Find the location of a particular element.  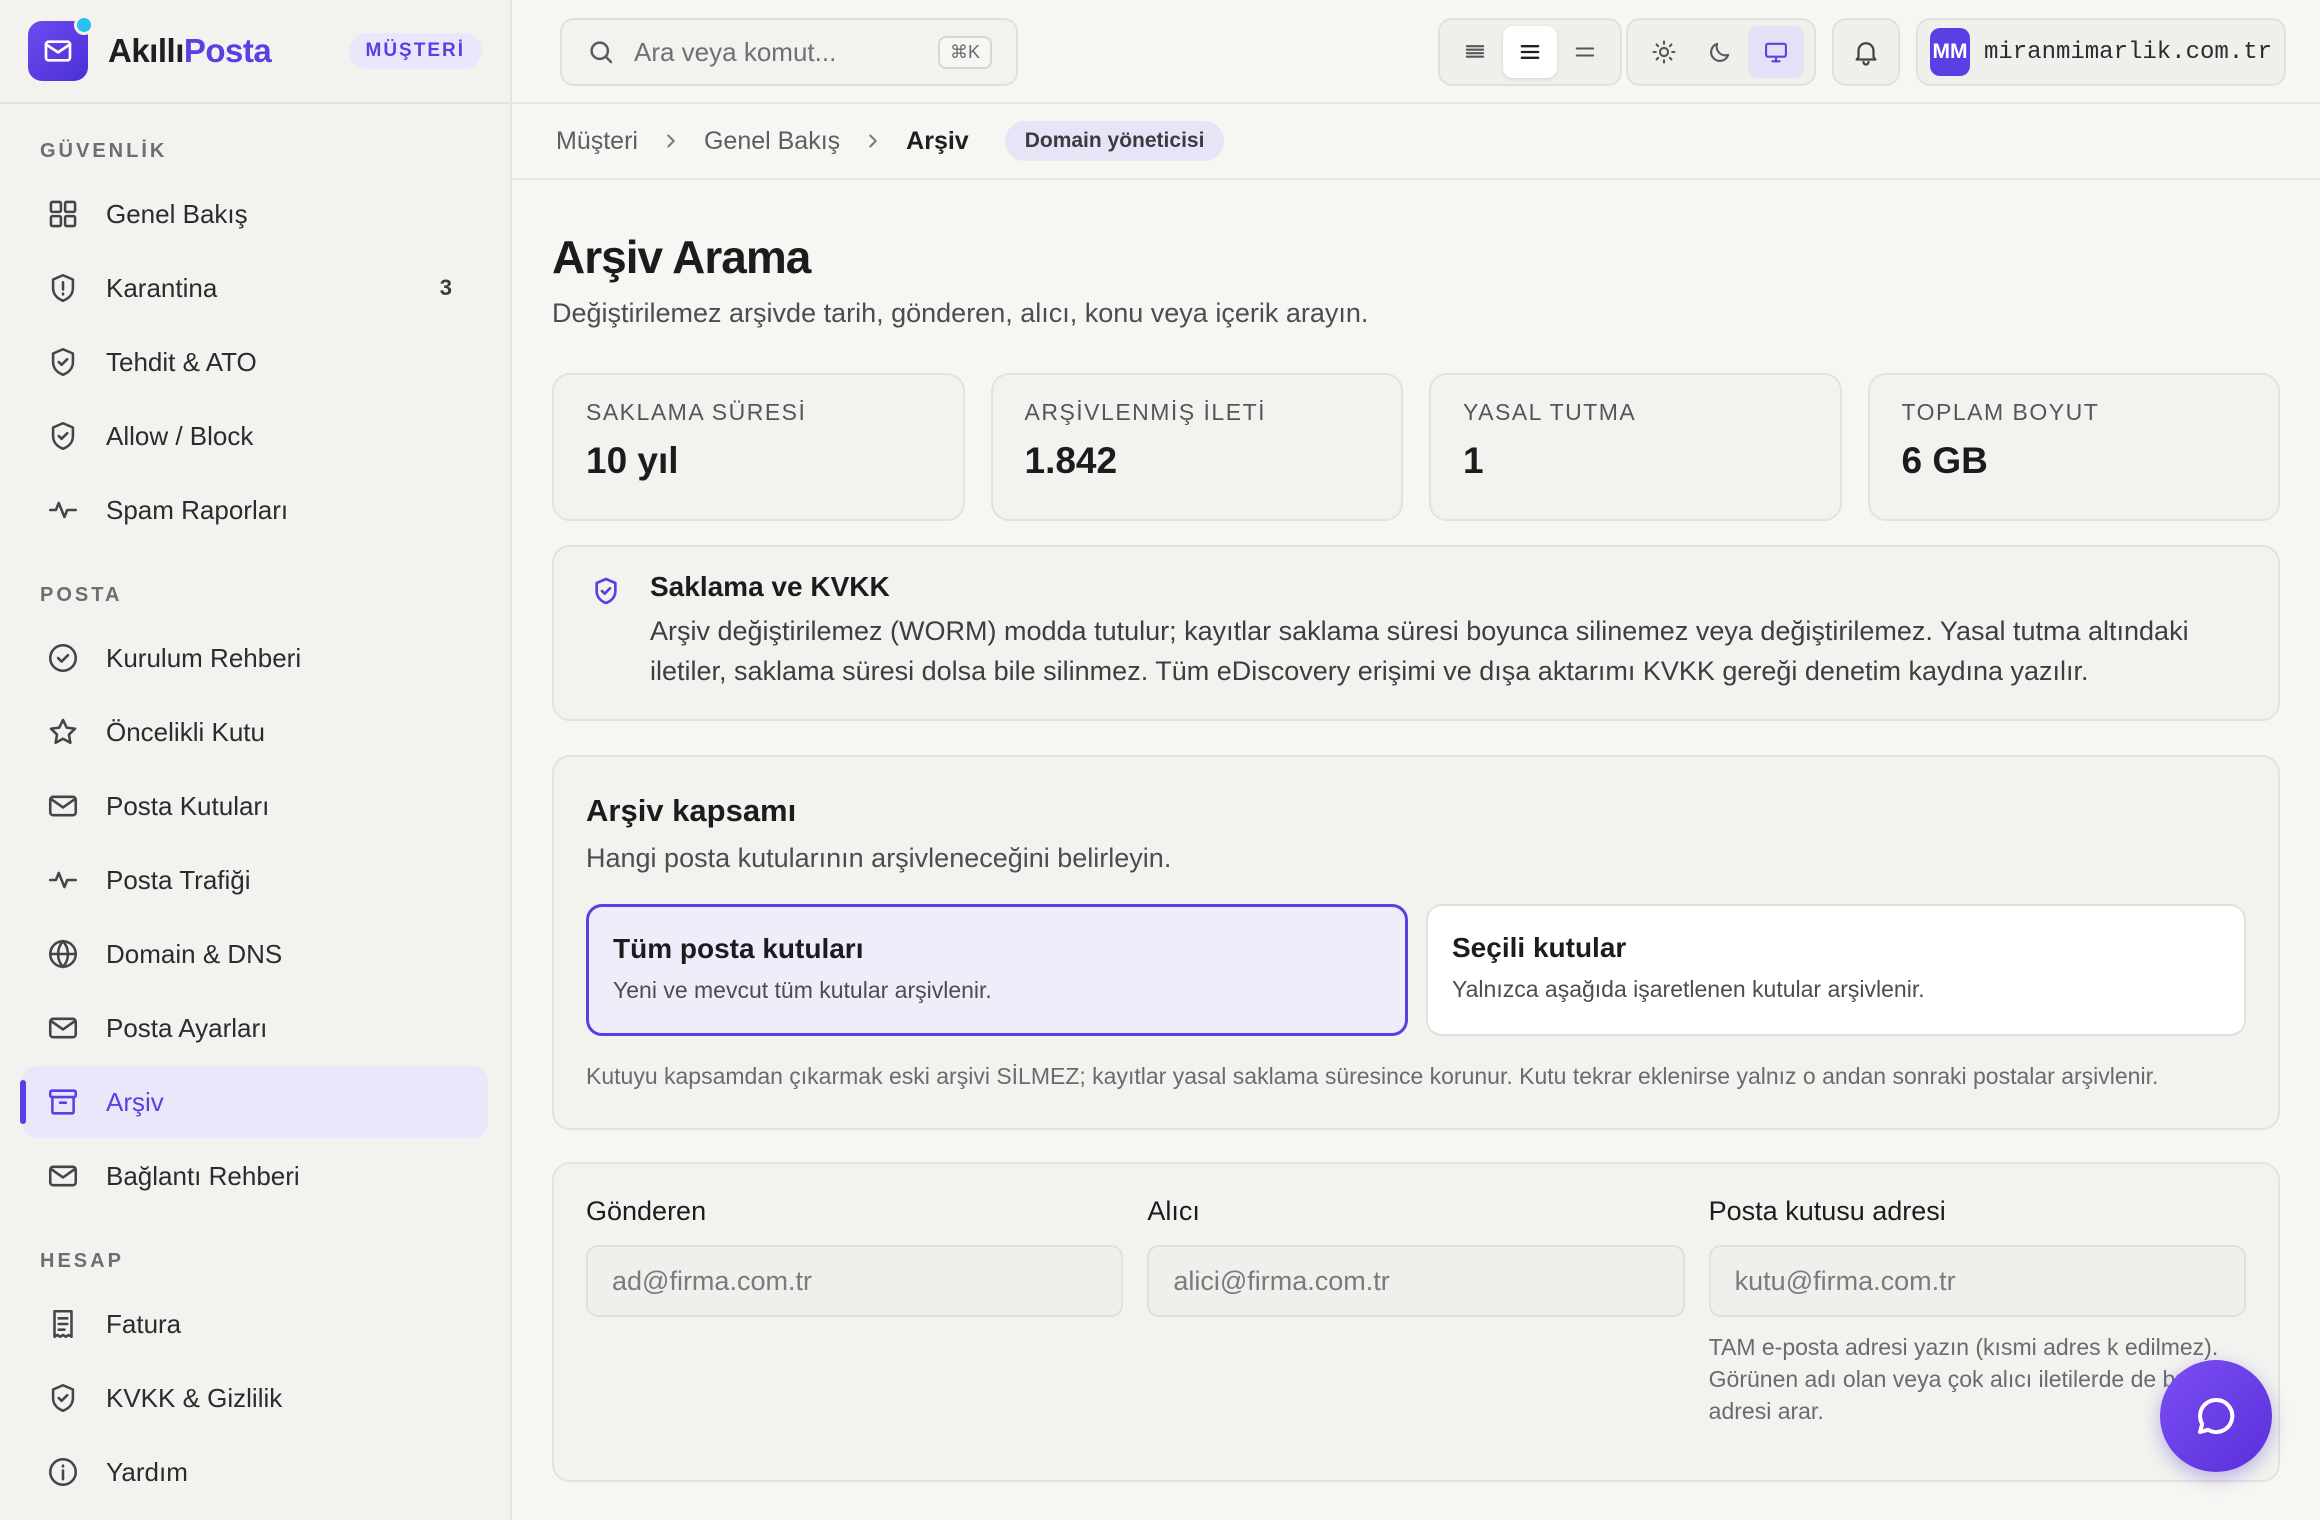

sidebar-item-label: Bağlantı Rehberi is located at coordinates (203, 1175).